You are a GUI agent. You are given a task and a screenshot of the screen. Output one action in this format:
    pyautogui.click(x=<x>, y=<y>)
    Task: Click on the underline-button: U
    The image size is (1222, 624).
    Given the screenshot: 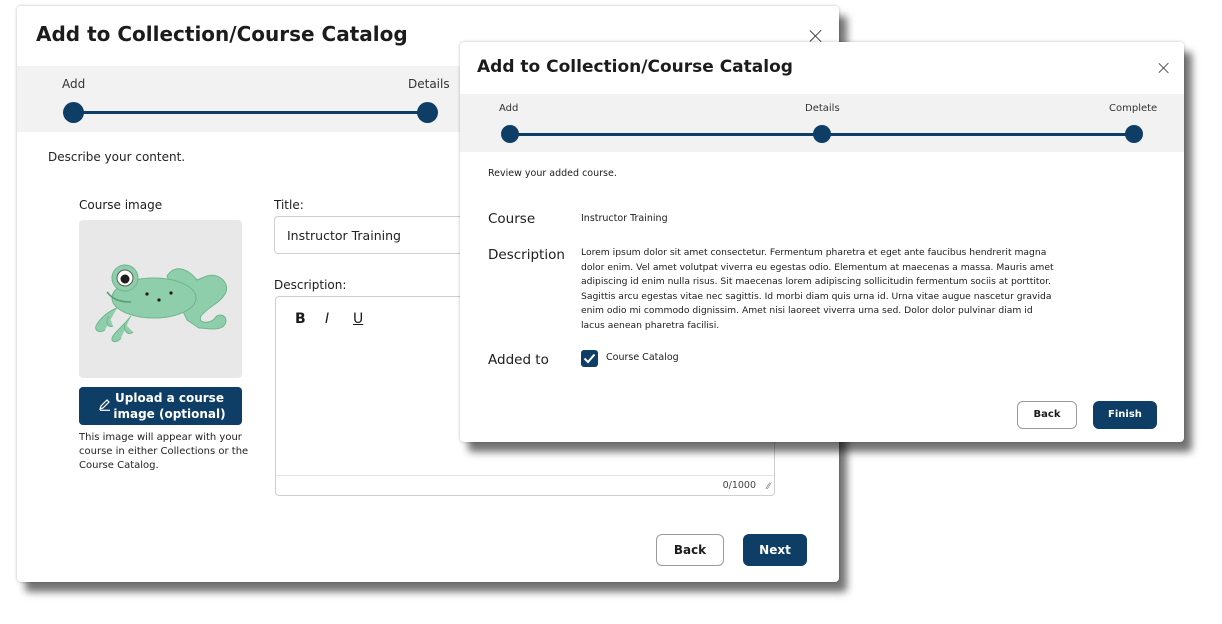 What is the action you would take?
    pyautogui.click(x=358, y=319)
    